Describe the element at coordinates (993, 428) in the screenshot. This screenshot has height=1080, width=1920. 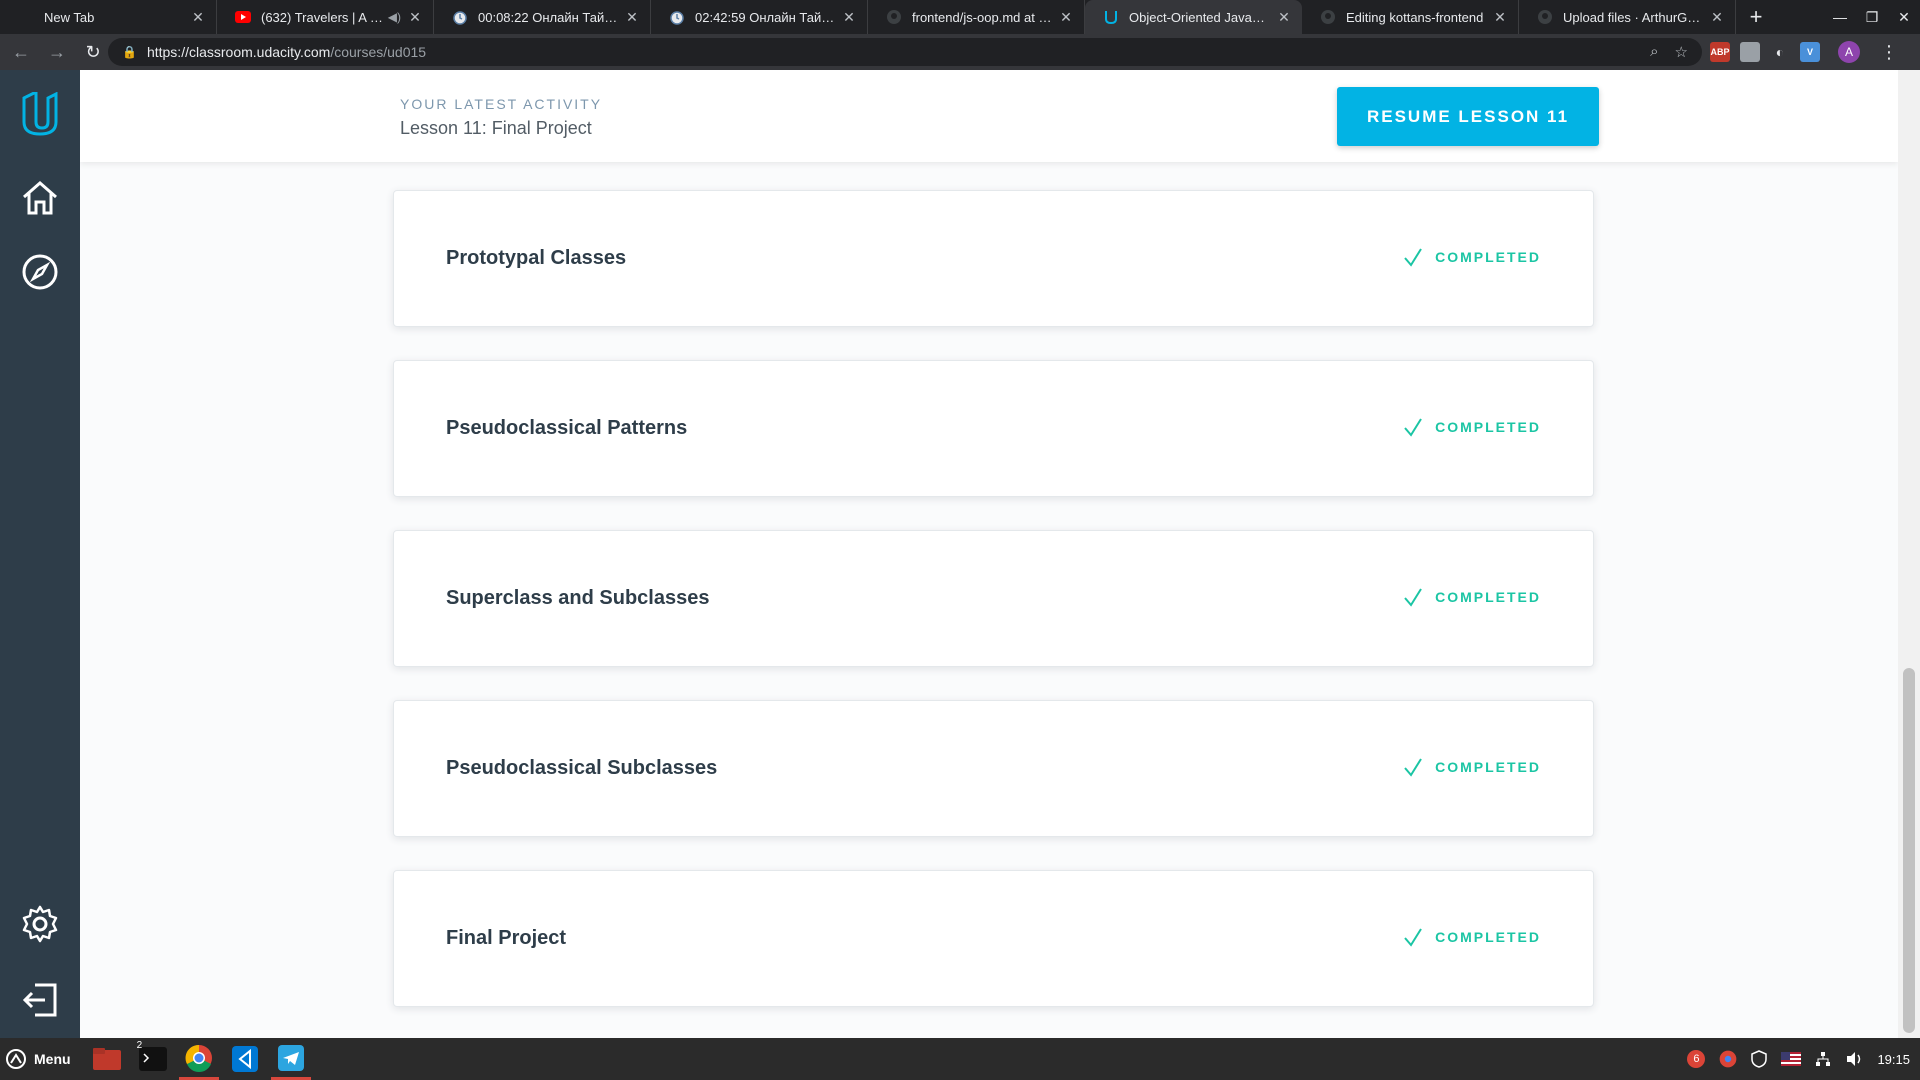
I see `lesson-card: Pseudoclassical Patterns COMPLETED` at that location.